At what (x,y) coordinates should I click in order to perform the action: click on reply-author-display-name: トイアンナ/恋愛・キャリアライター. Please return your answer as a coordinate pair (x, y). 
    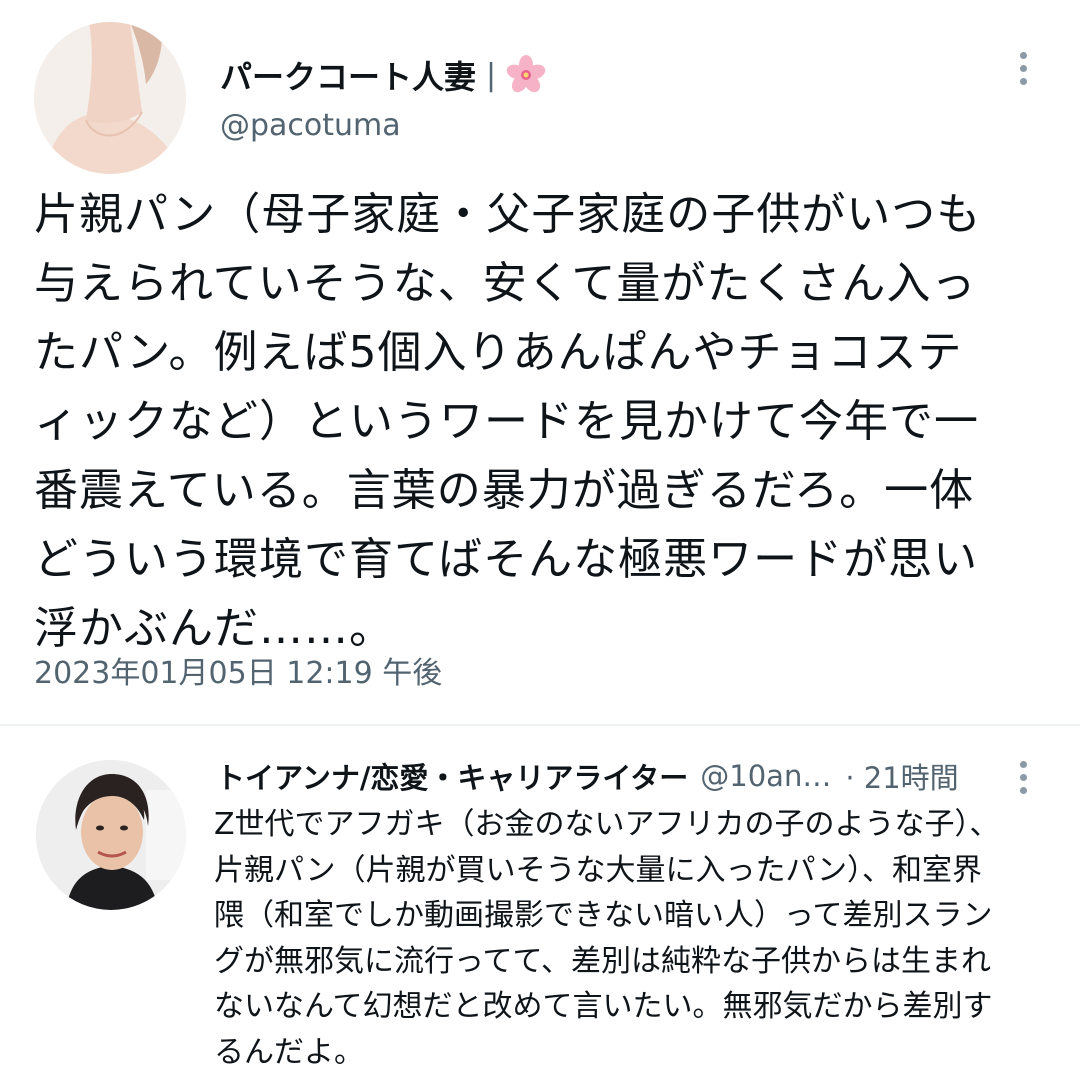
    Looking at the image, I should click on (452, 776).